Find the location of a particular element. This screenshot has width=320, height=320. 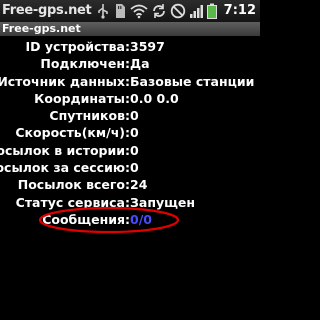

info-label: Скорость(км/ч): is located at coordinates (72, 133).